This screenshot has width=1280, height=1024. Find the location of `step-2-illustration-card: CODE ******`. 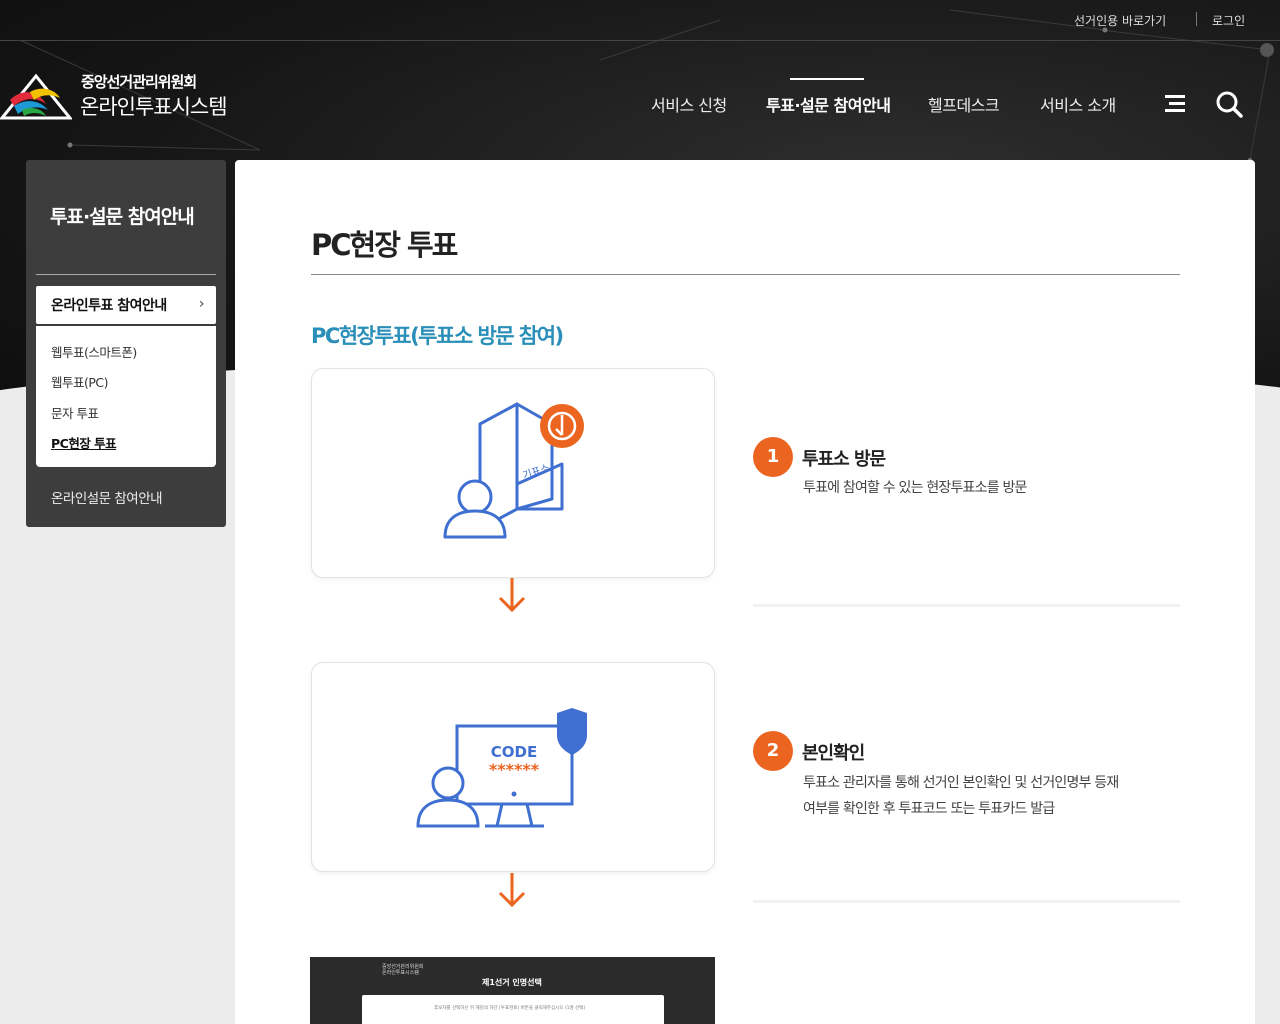

step-2-illustration-card: CODE ****** is located at coordinates (513, 767).